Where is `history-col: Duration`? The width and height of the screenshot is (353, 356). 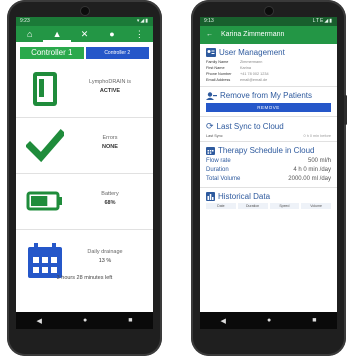
history-col: Duration is located at coordinates (252, 206).